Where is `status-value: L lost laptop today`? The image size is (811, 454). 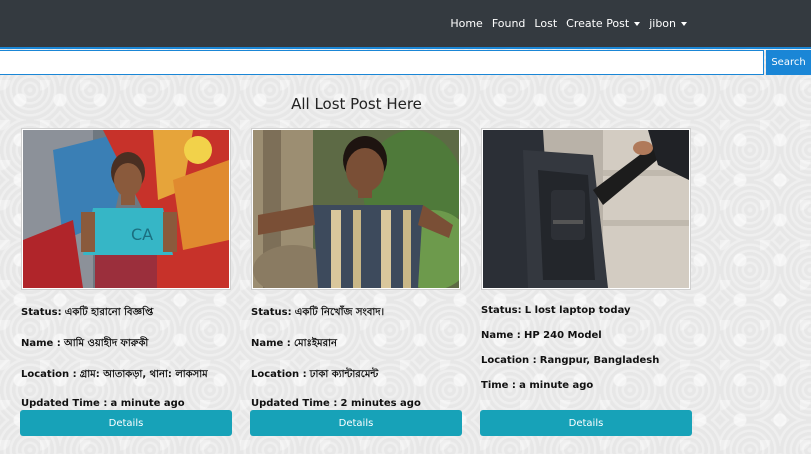 status-value: L lost laptop today is located at coordinates (577, 310).